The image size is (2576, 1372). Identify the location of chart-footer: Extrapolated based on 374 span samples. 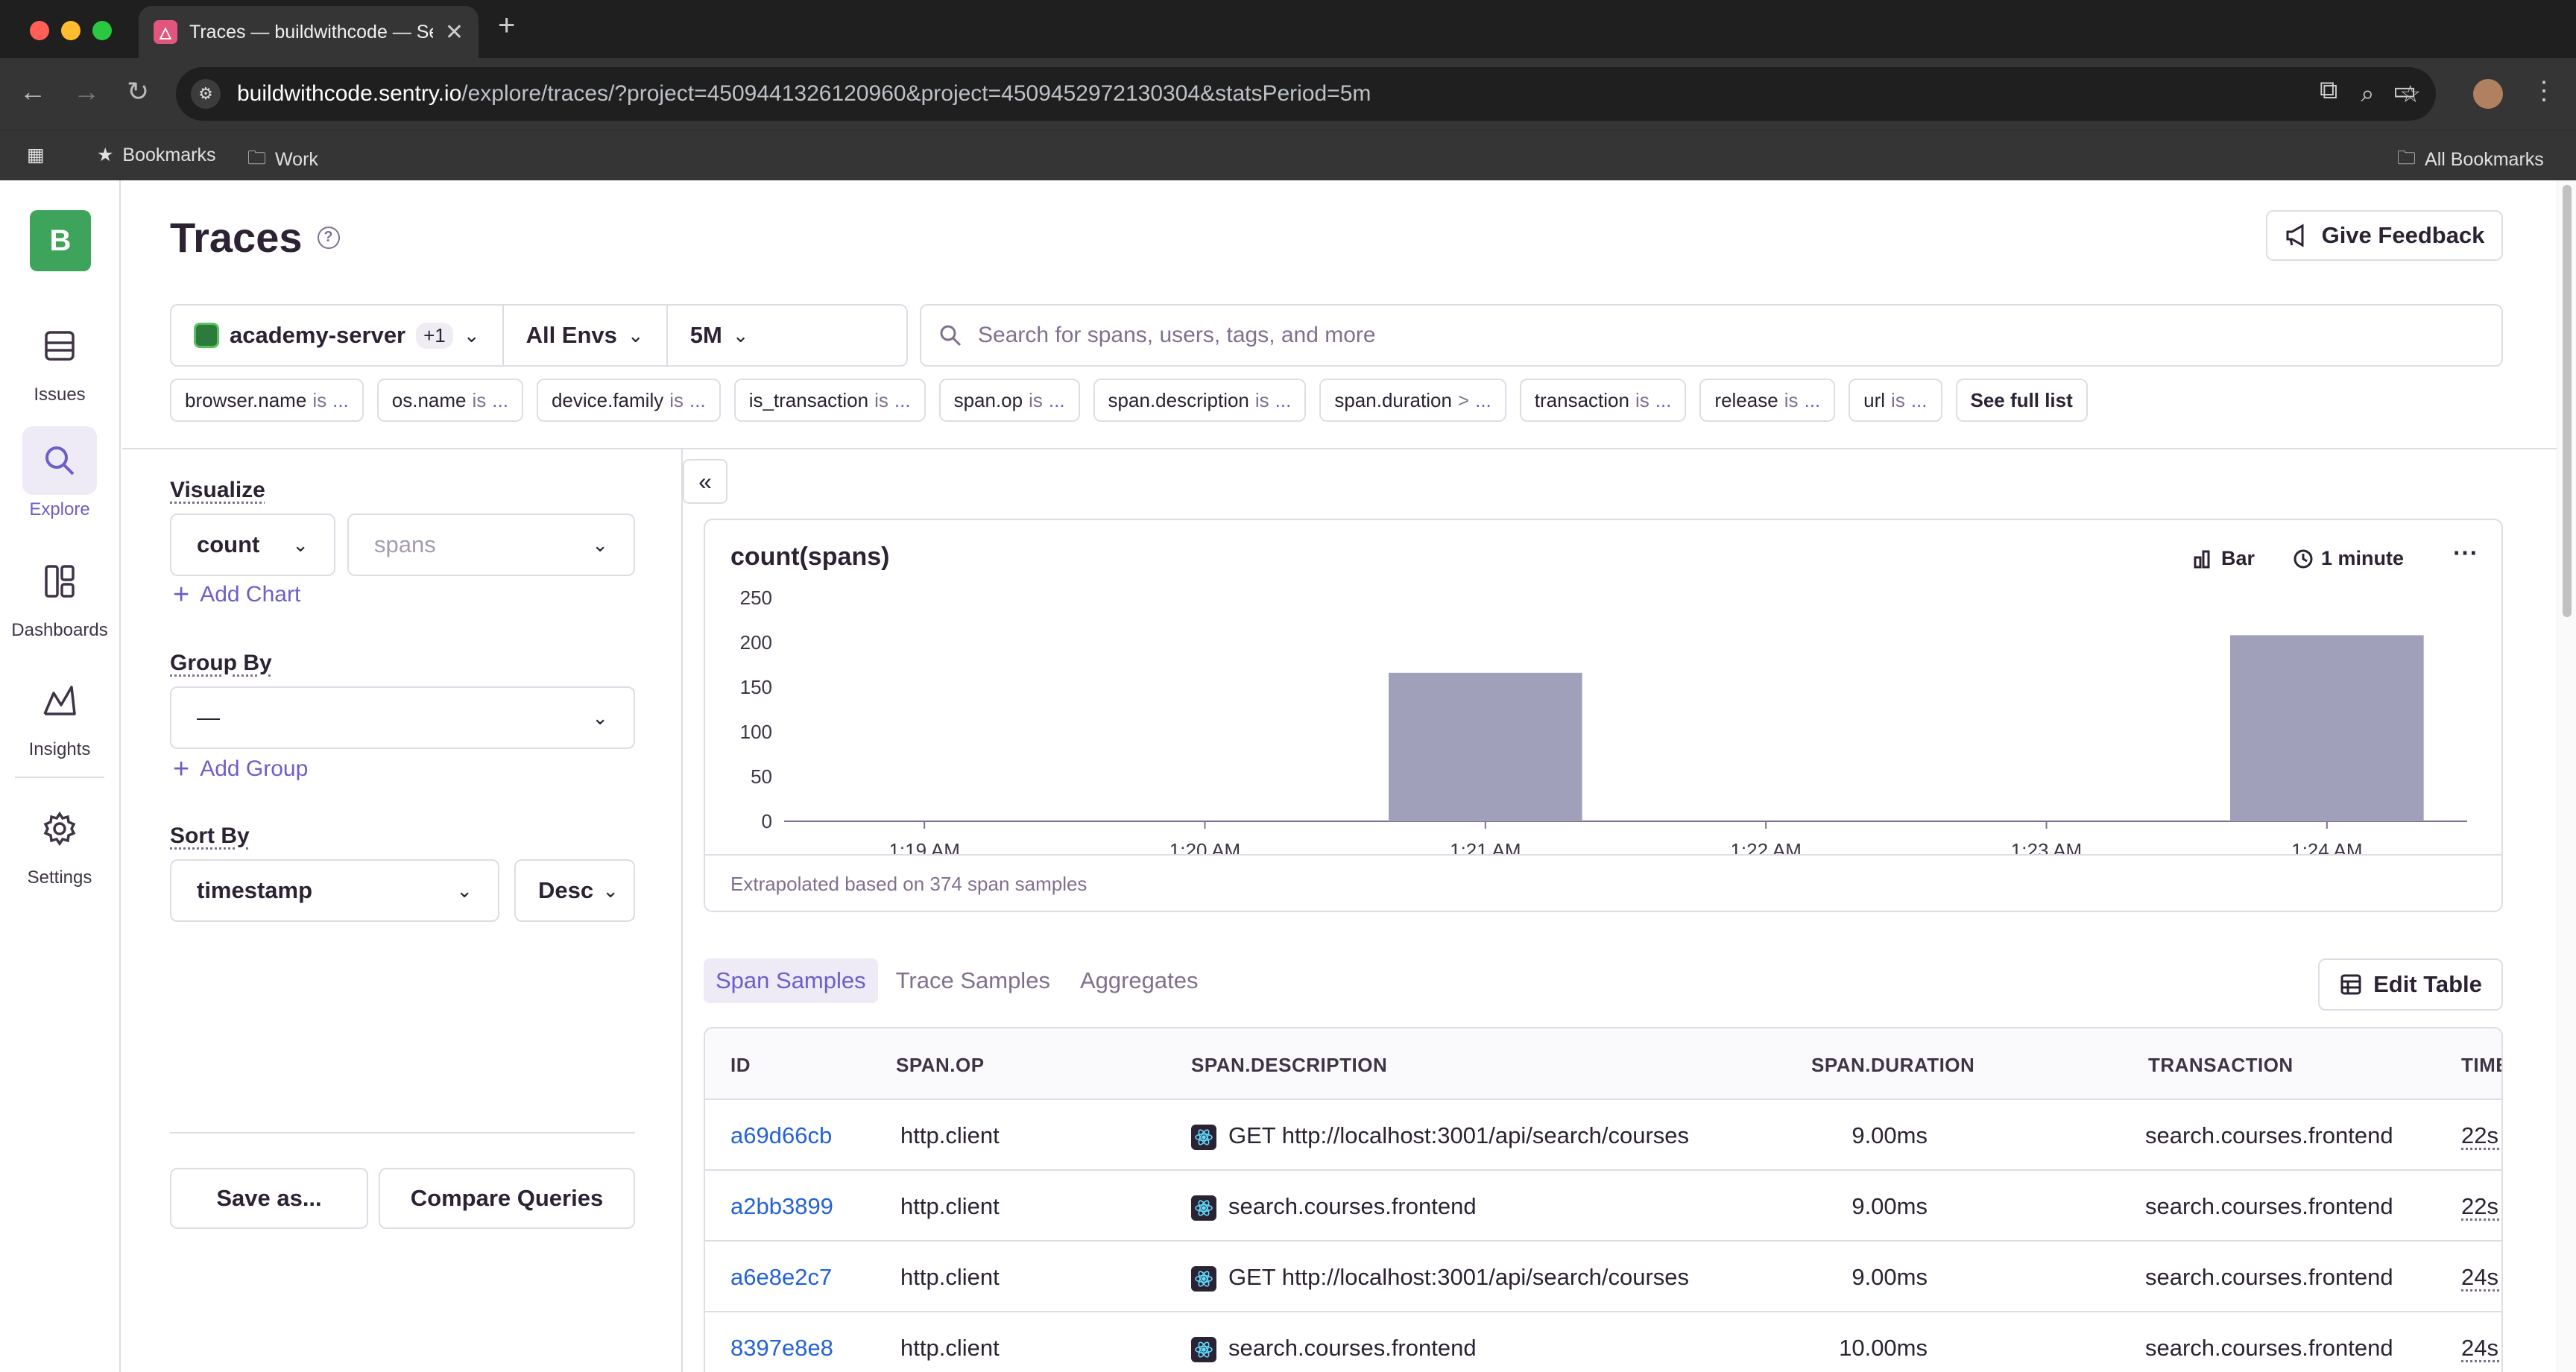
(1603, 883).